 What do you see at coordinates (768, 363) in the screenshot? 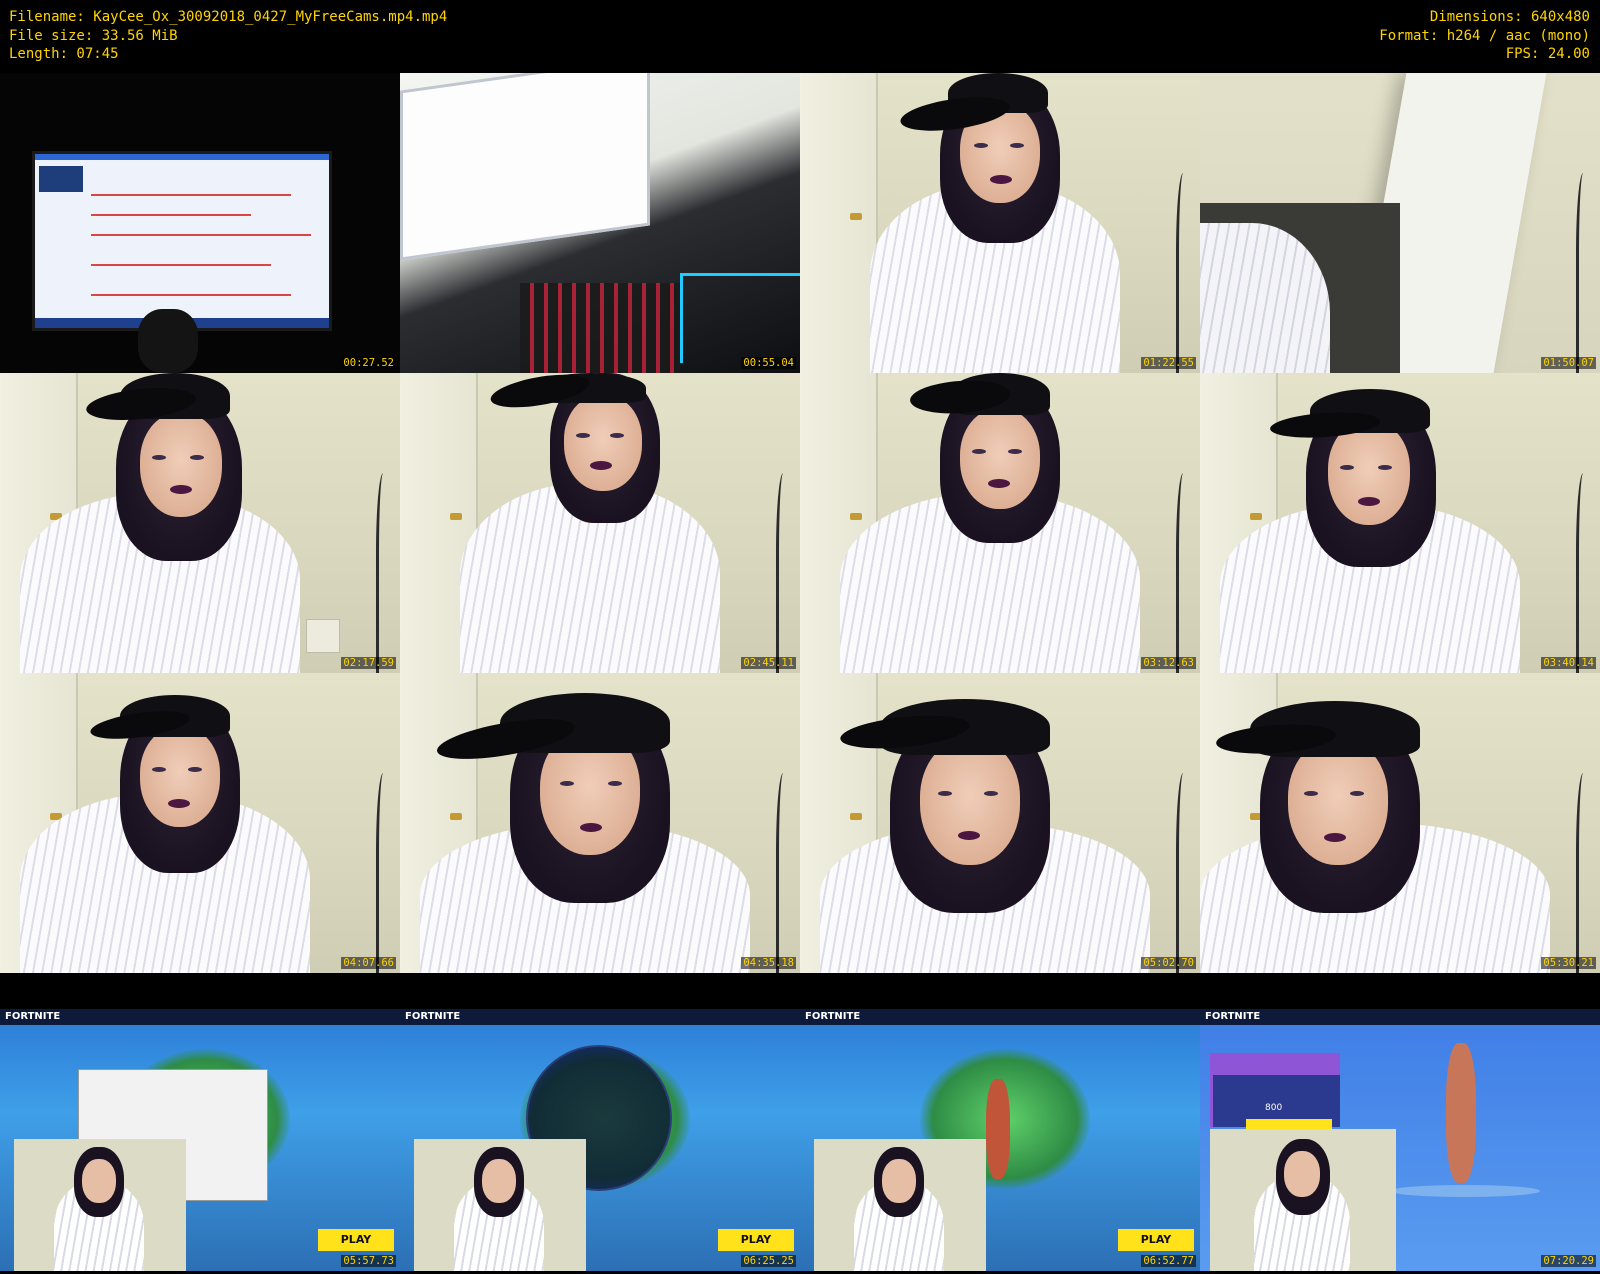
I see `timestamp-label: 00:55.04` at bounding box center [768, 363].